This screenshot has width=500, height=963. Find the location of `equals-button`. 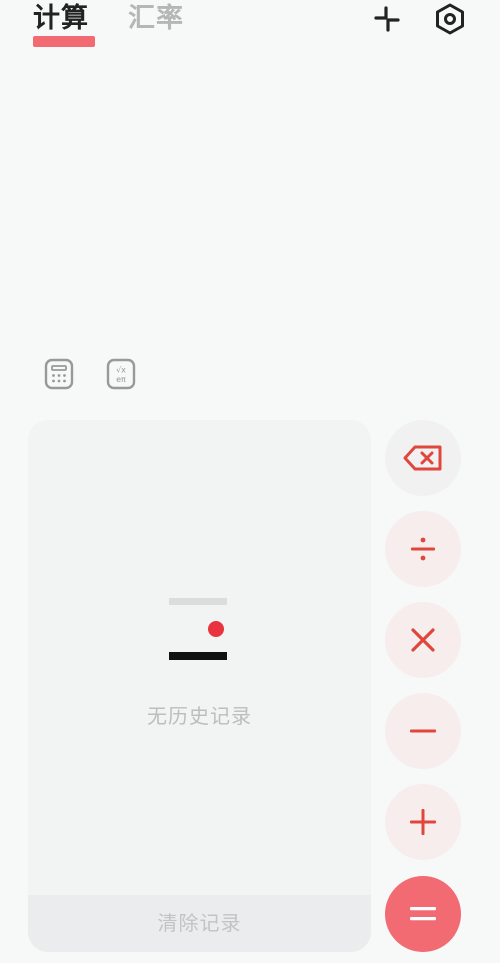

equals-button is located at coordinates (423, 914).